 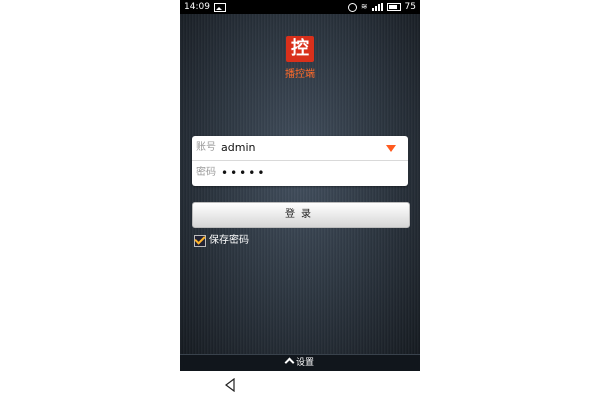 I want to click on wifi-icon: ≋, so click(x=364, y=6).